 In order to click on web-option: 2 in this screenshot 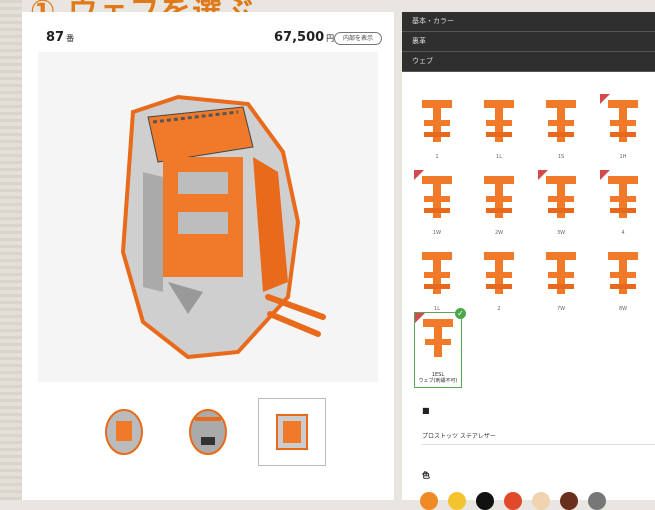, I will do `click(499, 279)`.